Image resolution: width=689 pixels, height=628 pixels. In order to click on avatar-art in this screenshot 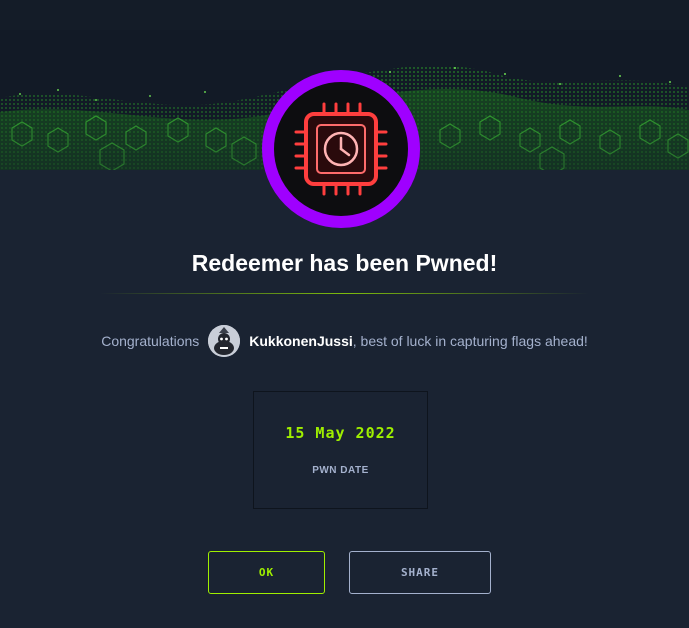, I will do `click(224, 341)`.